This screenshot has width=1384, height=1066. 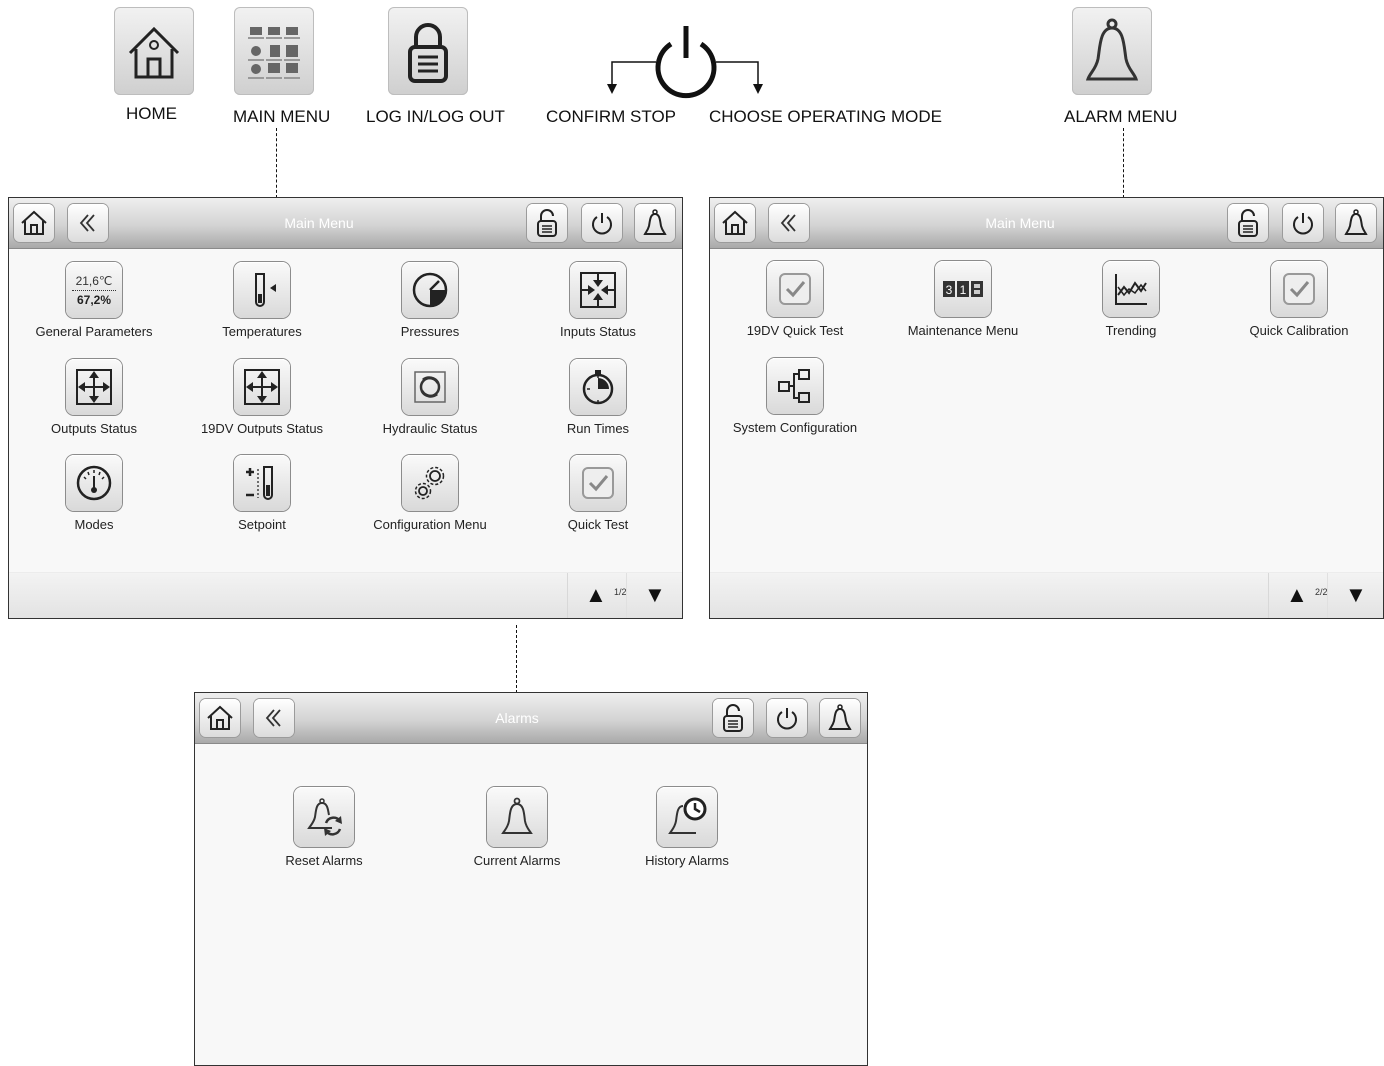 I want to click on menu-item-modes: Modes, so click(x=94, y=493).